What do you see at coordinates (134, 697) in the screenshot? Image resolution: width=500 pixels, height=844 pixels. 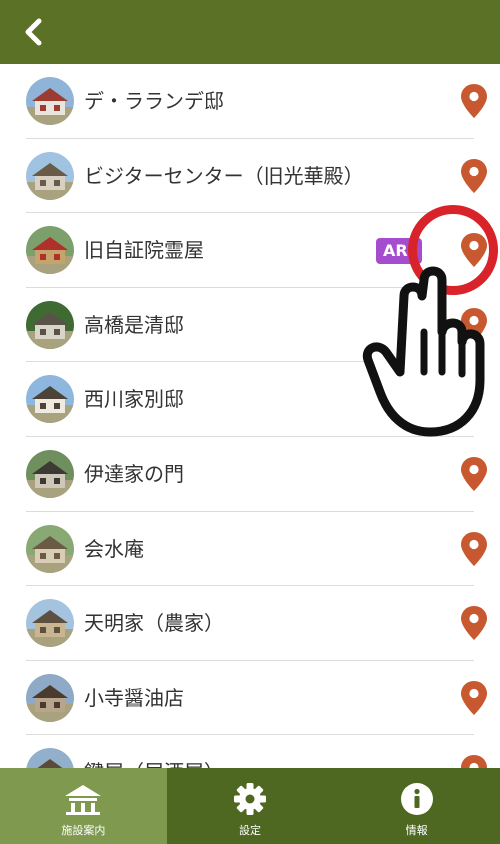 I see `facility-name: 小寺醤油店` at bounding box center [134, 697].